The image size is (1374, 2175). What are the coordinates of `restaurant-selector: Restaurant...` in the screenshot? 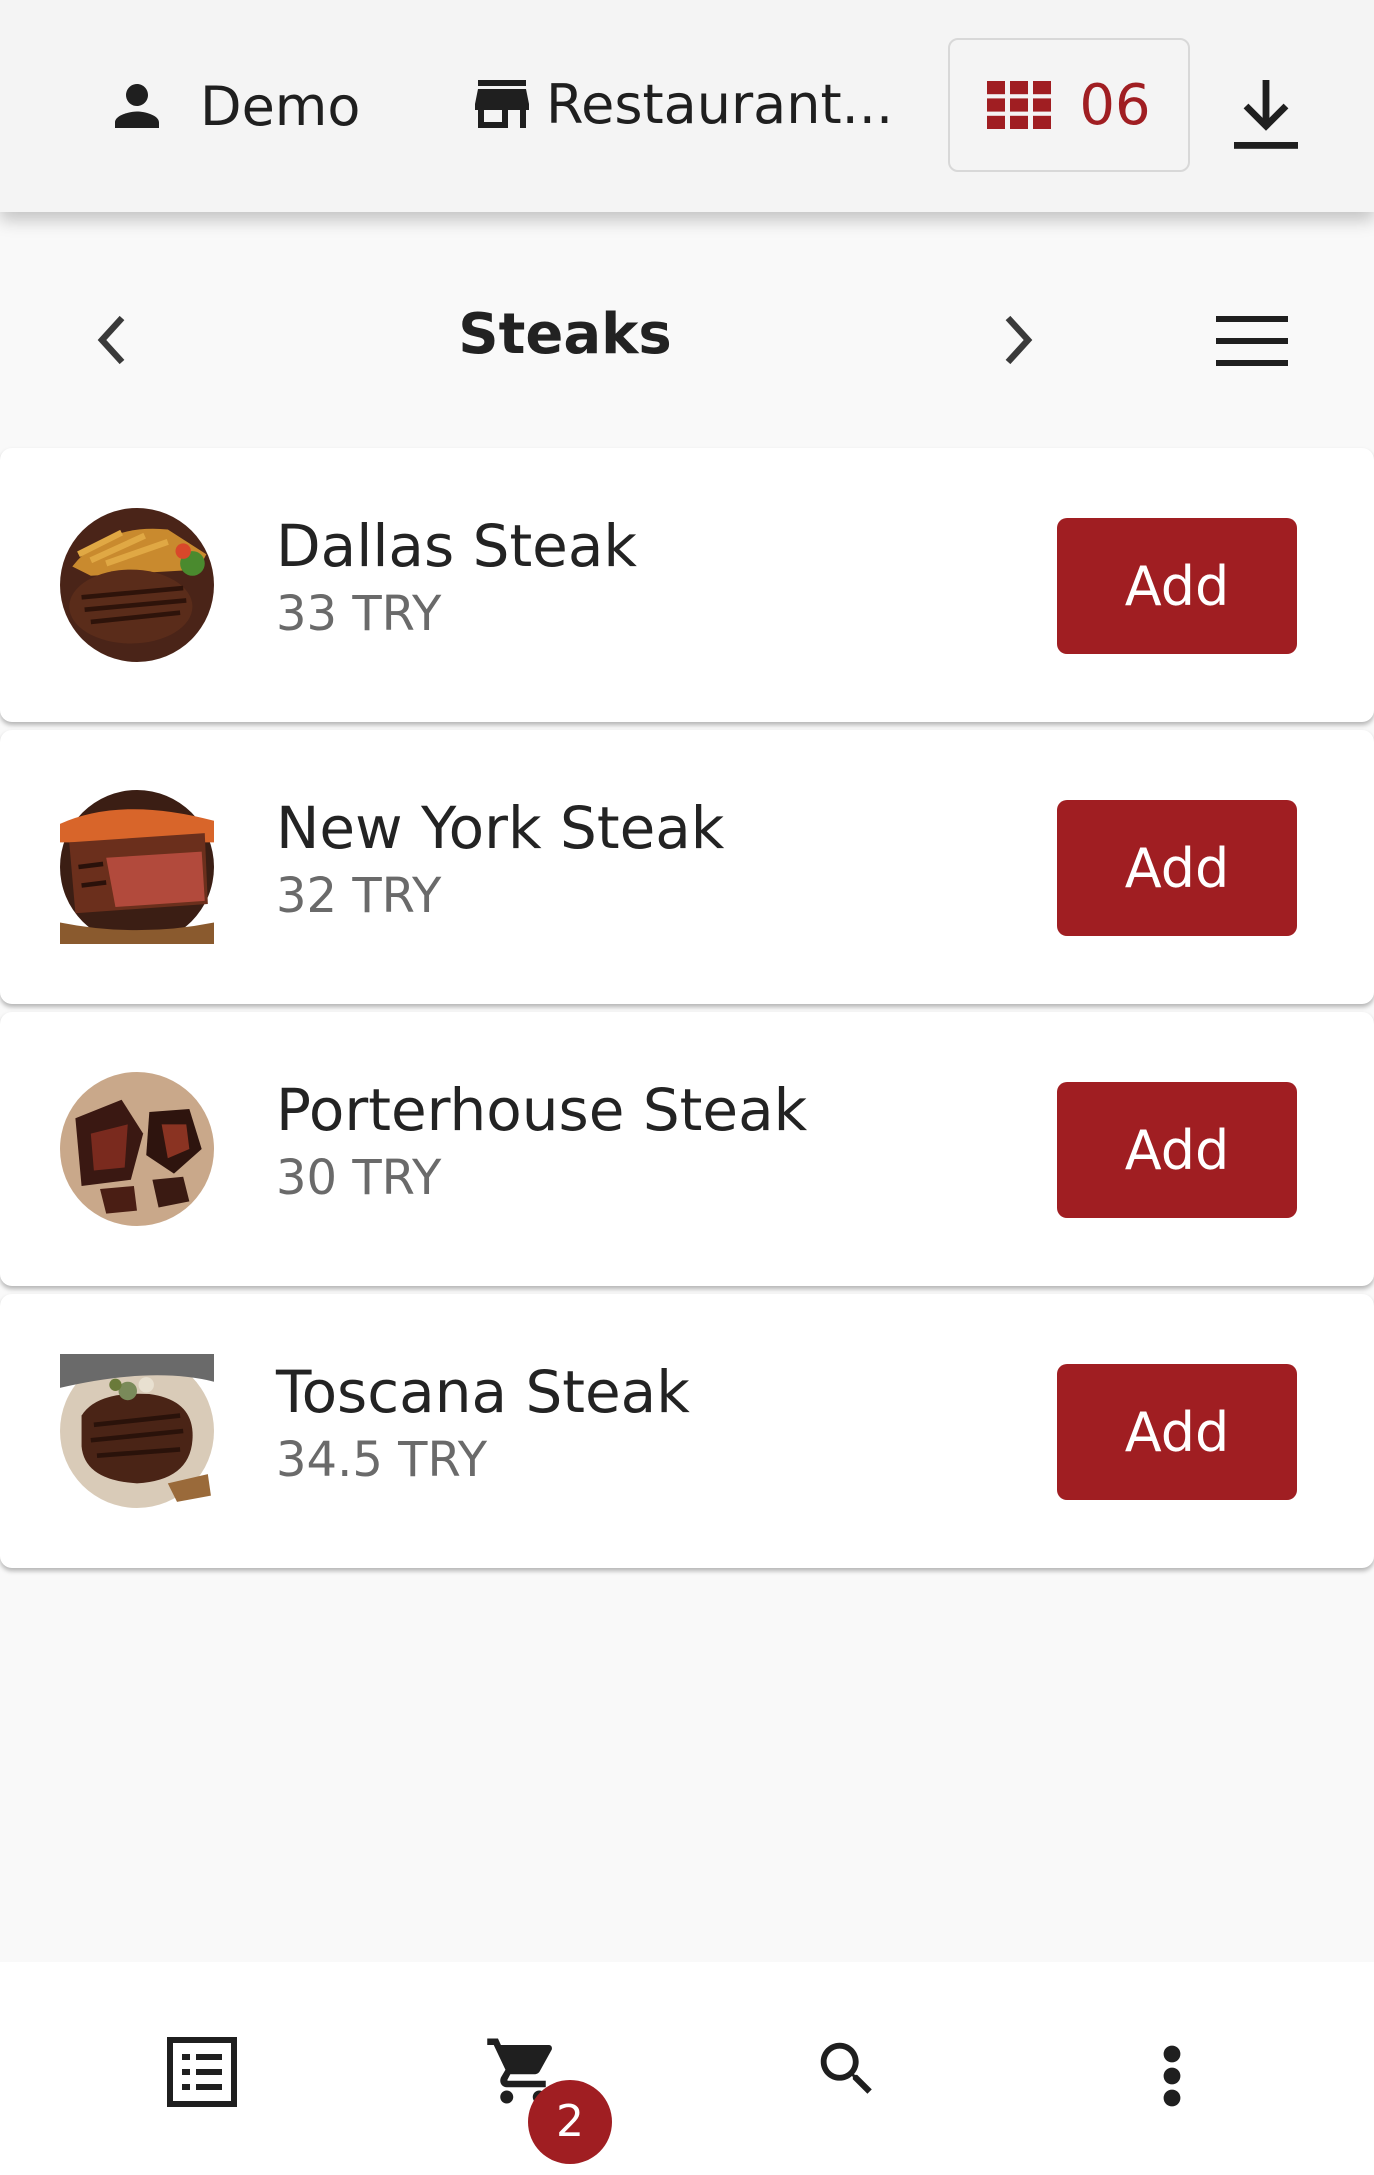 It's located at (690, 104).